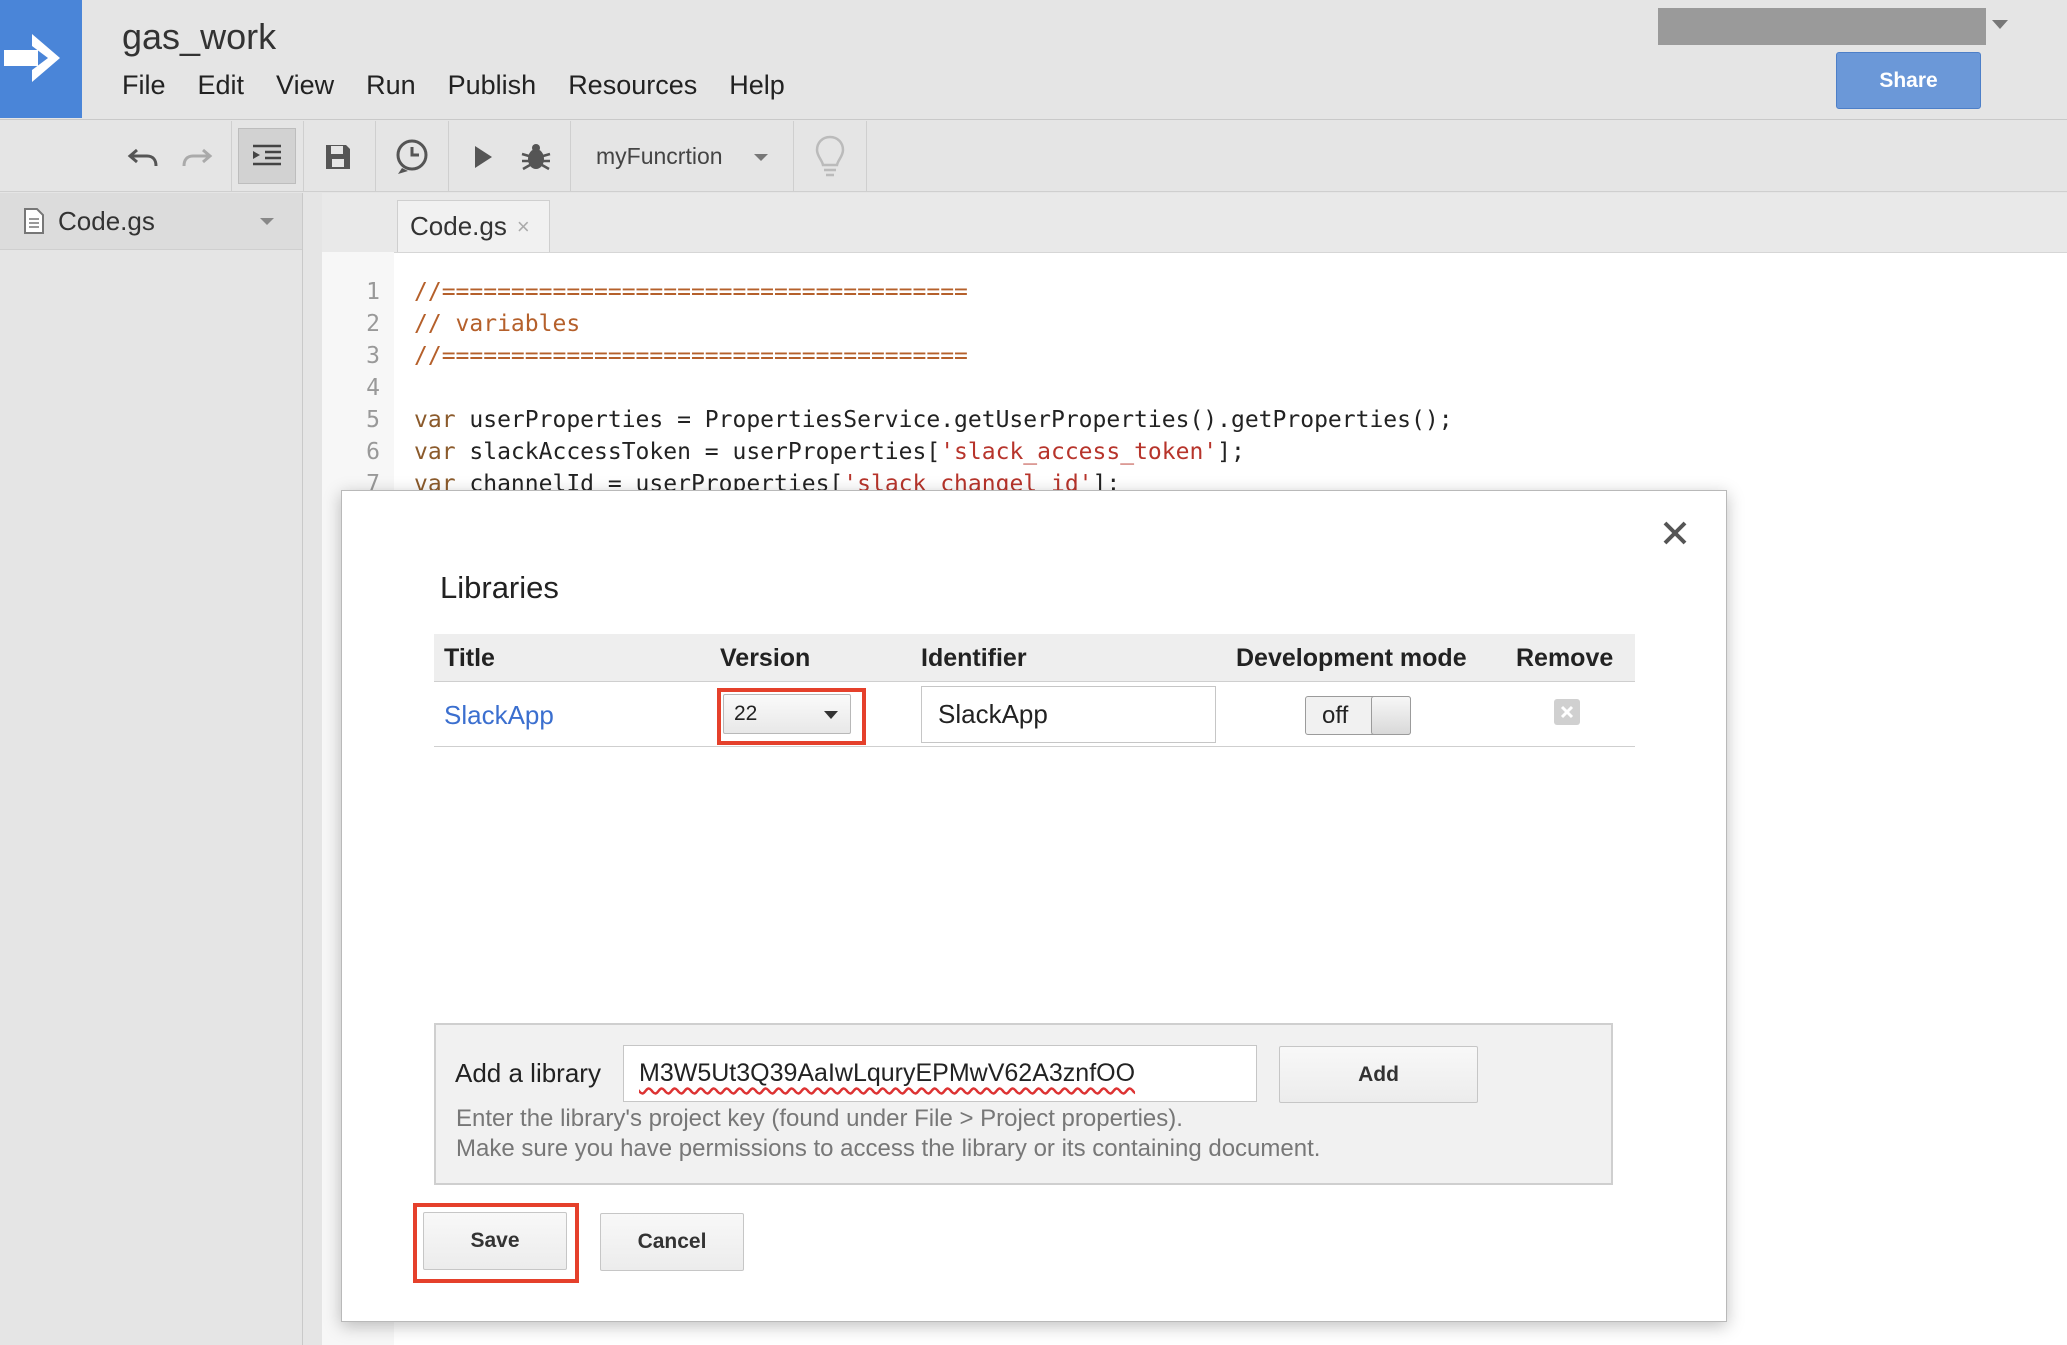 The height and width of the screenshot is (1345, 2067). Describe the element at coordinates (787, 714) in the screenshot. I see `version-select: 22` at that location.